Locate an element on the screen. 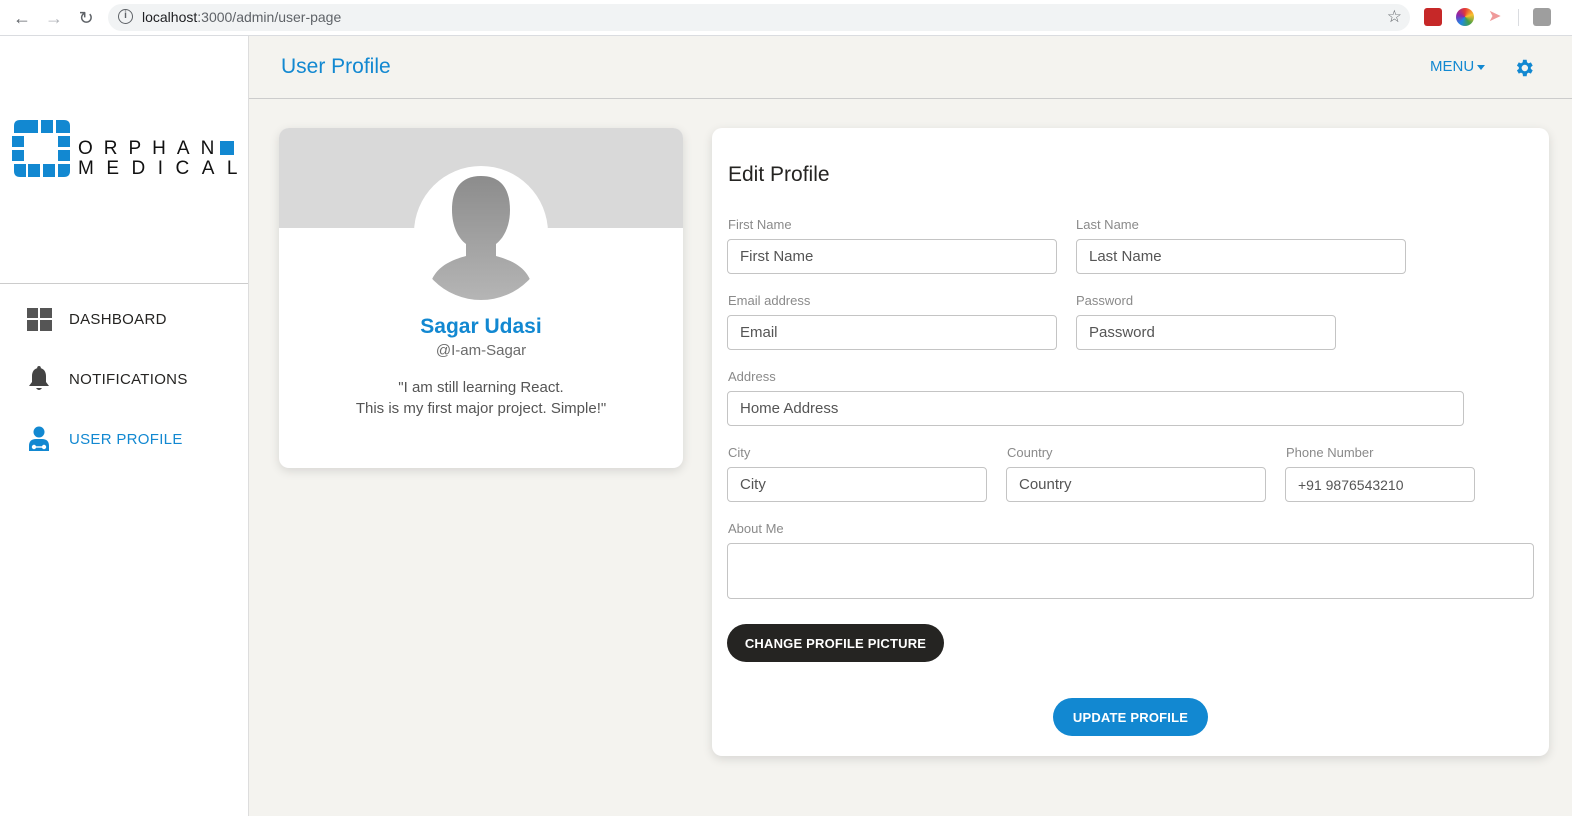 The width and height of the screenshot is (1572, 816). email-label: Email address is located at coordinates (769, 300).